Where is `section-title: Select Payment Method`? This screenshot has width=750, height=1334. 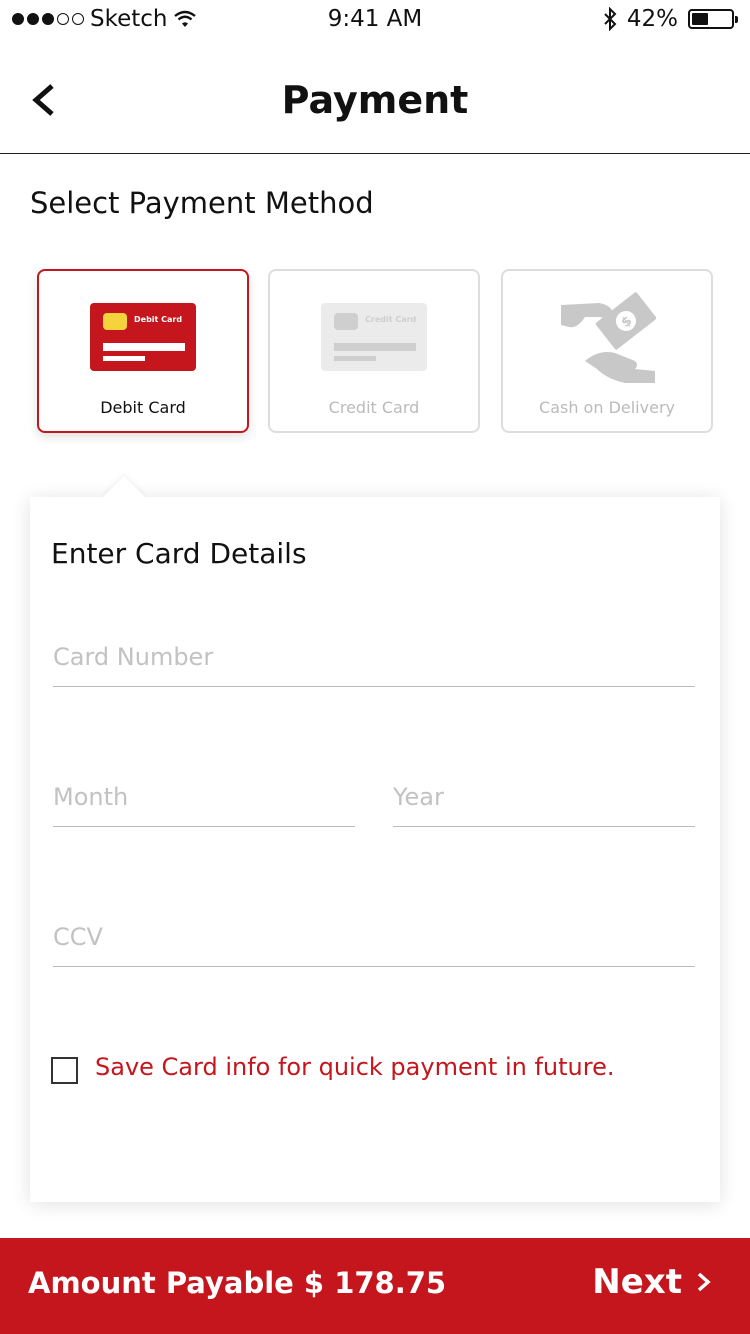
section-title: Select Payment Method is located at coordinates (202, 203).